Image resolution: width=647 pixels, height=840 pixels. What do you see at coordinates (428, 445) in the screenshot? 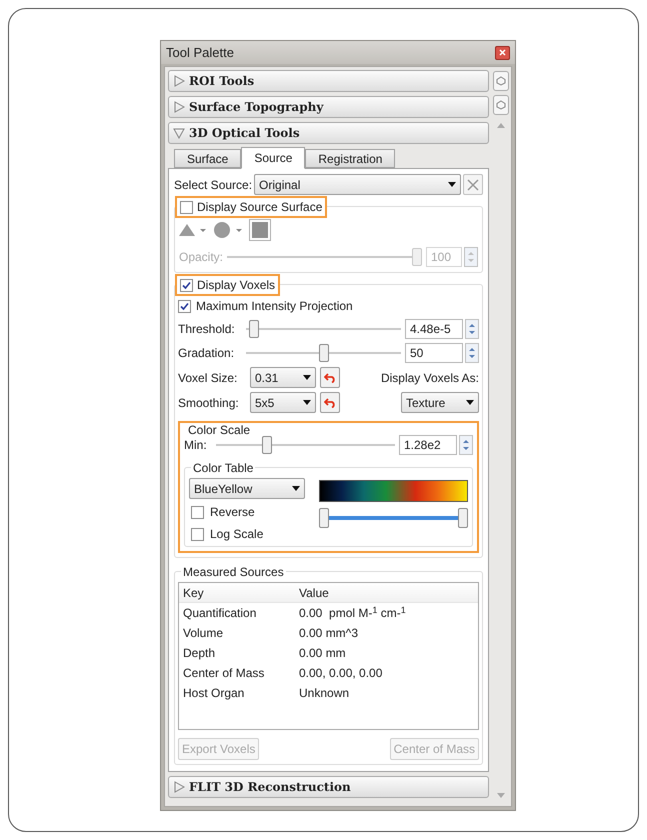
I see `number-field: 1.28e2` at bounding box center [428, 445].